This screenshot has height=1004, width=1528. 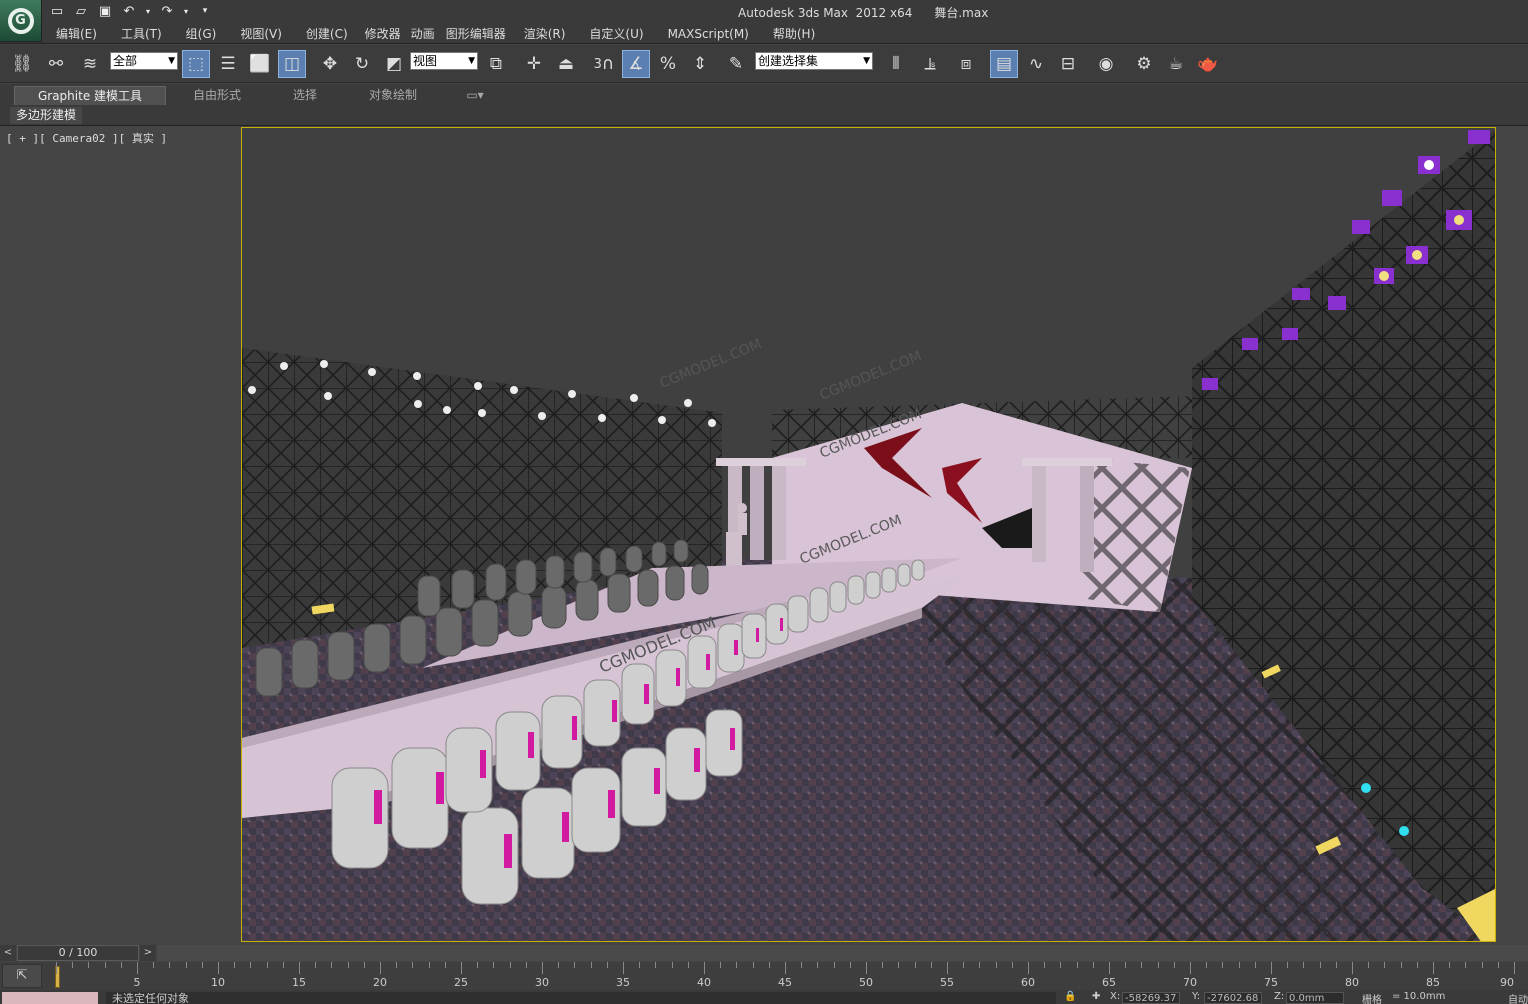 What do you see at coordinates (76, 34) in the screenshot?
I see `menu-edit: 编辑(E)` at bounding box center [76, 34].